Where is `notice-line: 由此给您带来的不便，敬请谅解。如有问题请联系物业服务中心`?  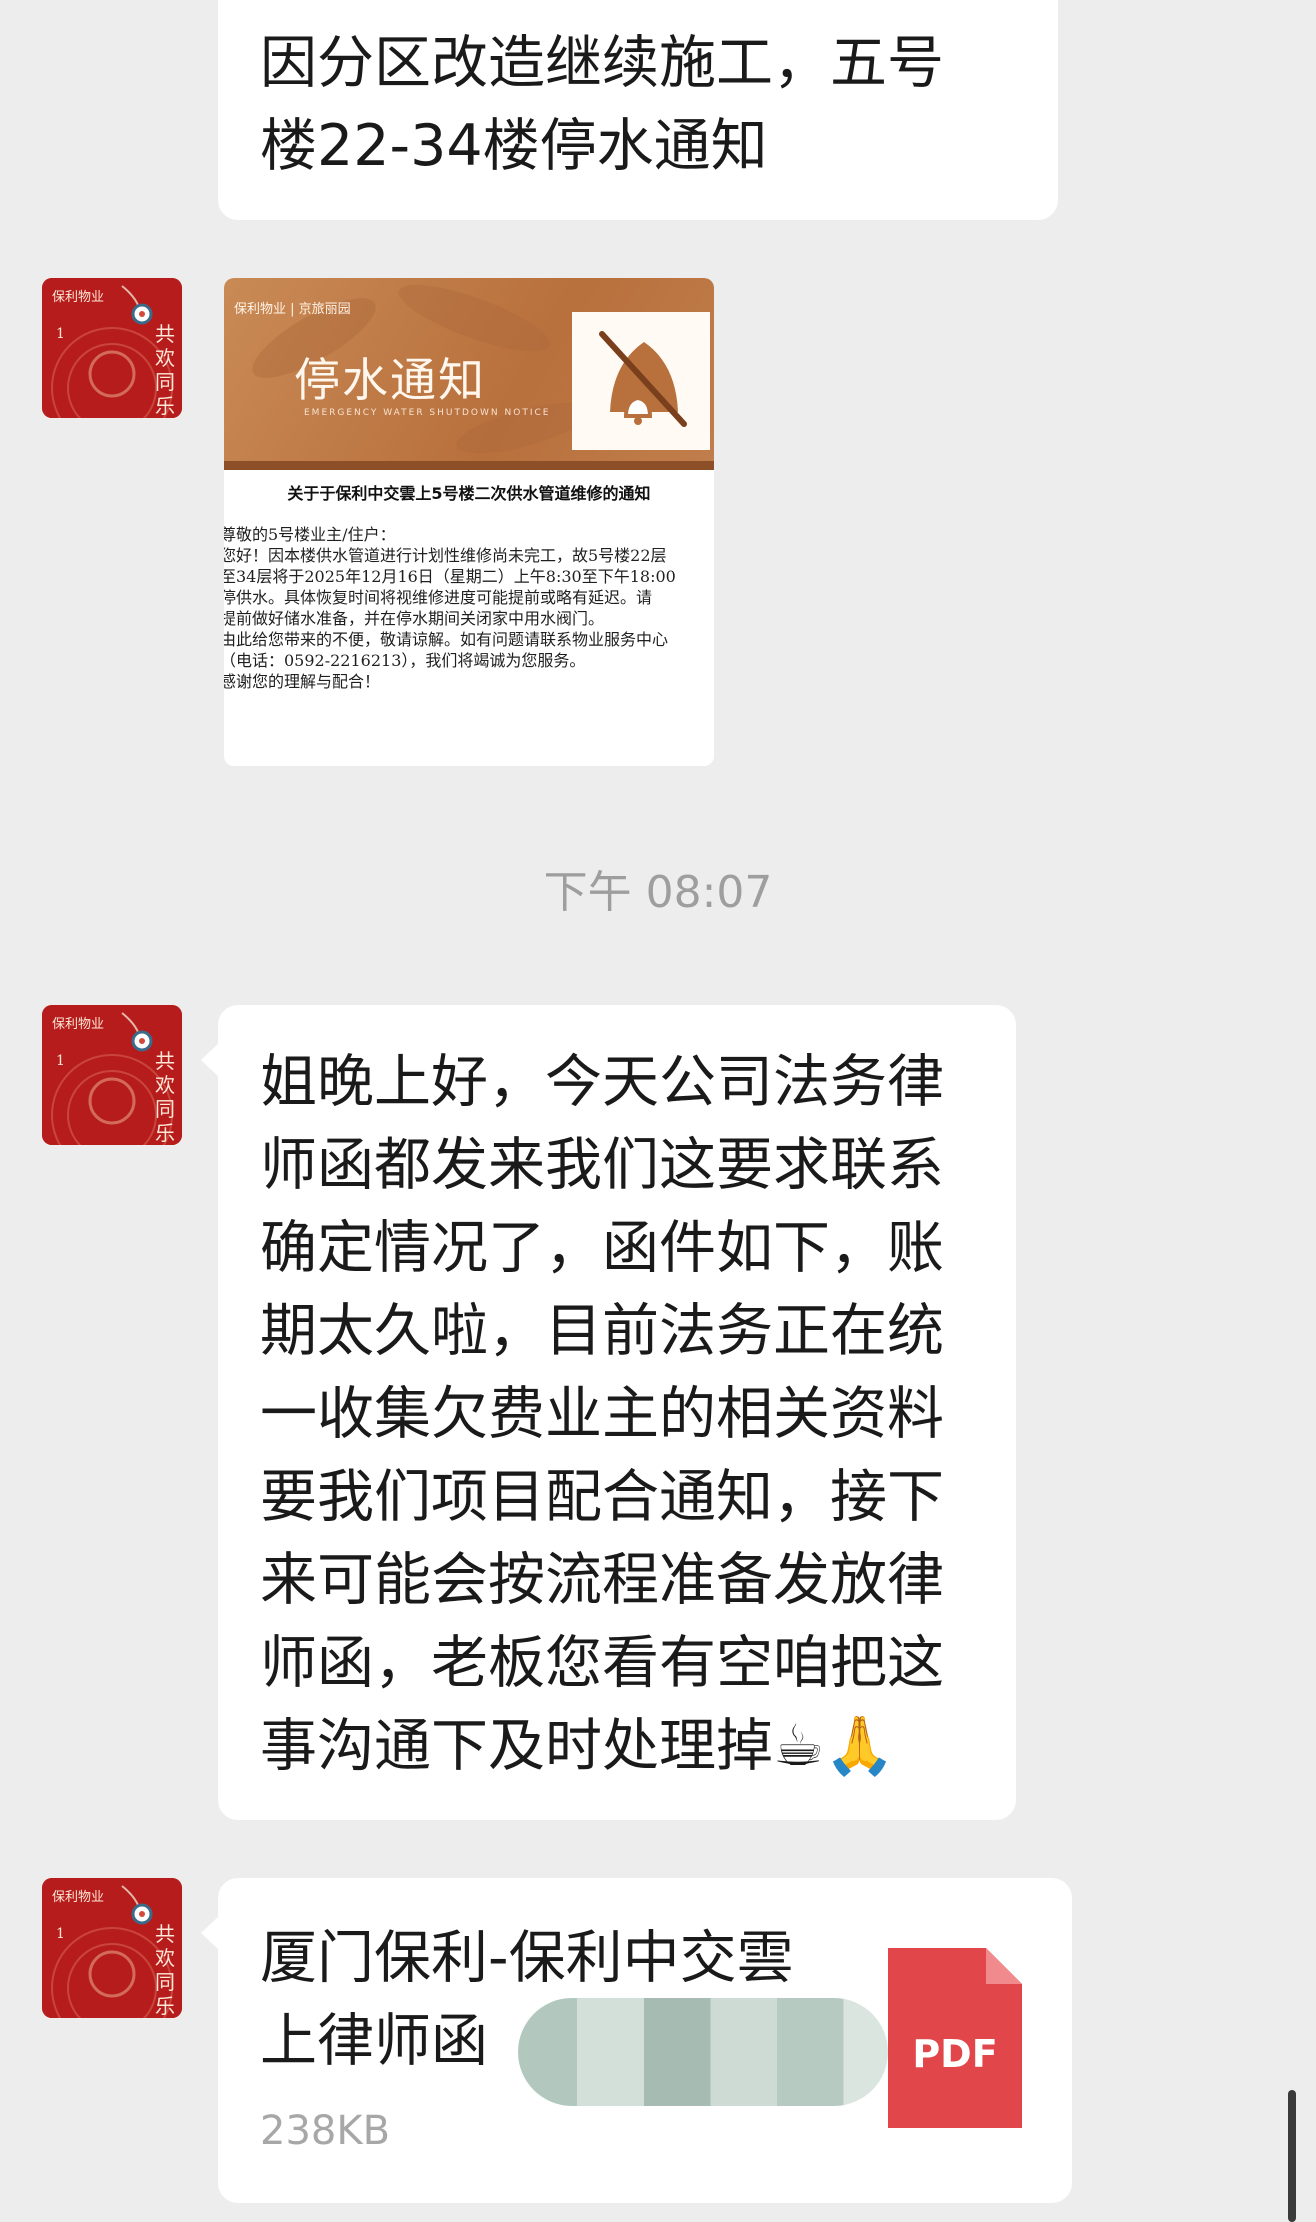 notice-line: 由此给您带来的不便，敬请谅解。如有问题请联系物业服务中心 is located at coordinates (446, 639).